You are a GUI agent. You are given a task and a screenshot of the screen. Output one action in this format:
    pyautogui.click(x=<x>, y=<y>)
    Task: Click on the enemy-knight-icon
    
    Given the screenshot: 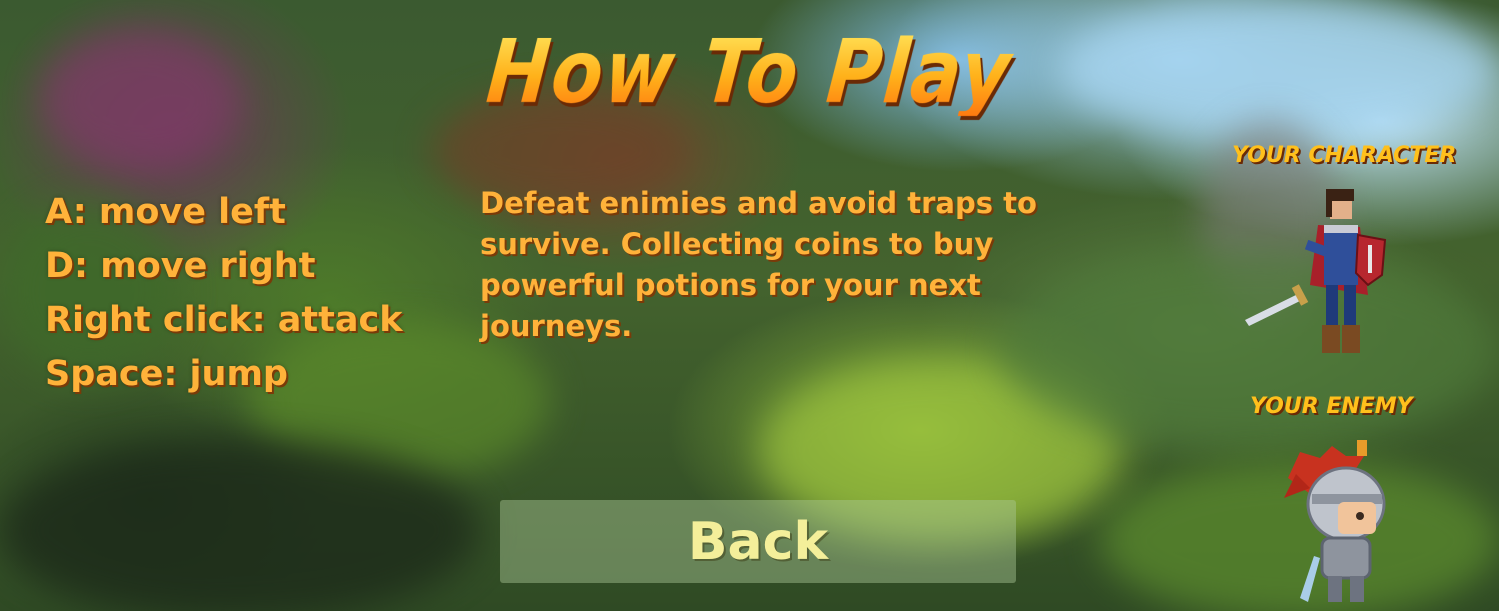 What is the action you would take?
    pyautogui.click(x=1335, y=521)
    